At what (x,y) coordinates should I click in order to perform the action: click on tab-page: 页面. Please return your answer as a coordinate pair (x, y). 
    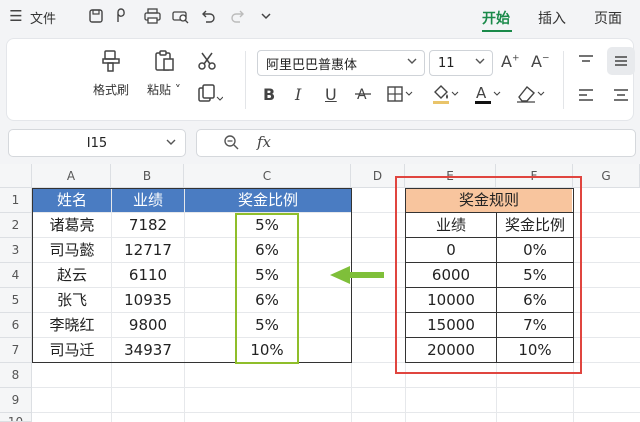
    Looking at the image, I should click on (608, 18).